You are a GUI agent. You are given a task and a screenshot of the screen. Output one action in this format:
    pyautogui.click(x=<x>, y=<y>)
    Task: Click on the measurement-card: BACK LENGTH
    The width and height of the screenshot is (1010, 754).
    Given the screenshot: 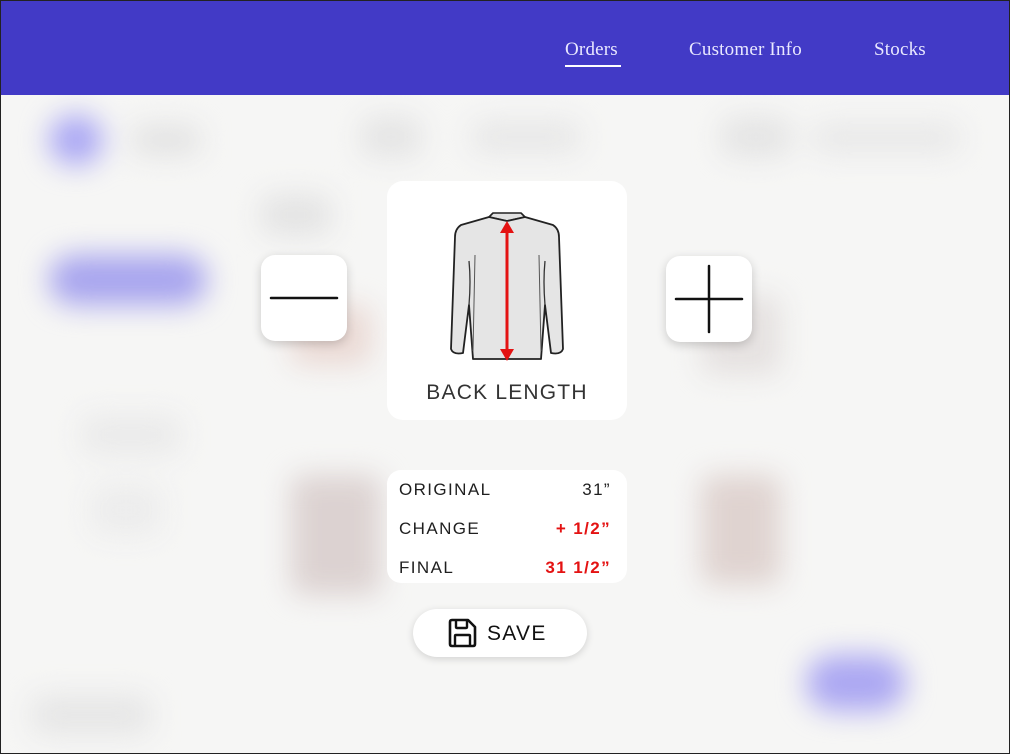 What is the action you would take?
    pyautogui.click(x=507, y=300)
    